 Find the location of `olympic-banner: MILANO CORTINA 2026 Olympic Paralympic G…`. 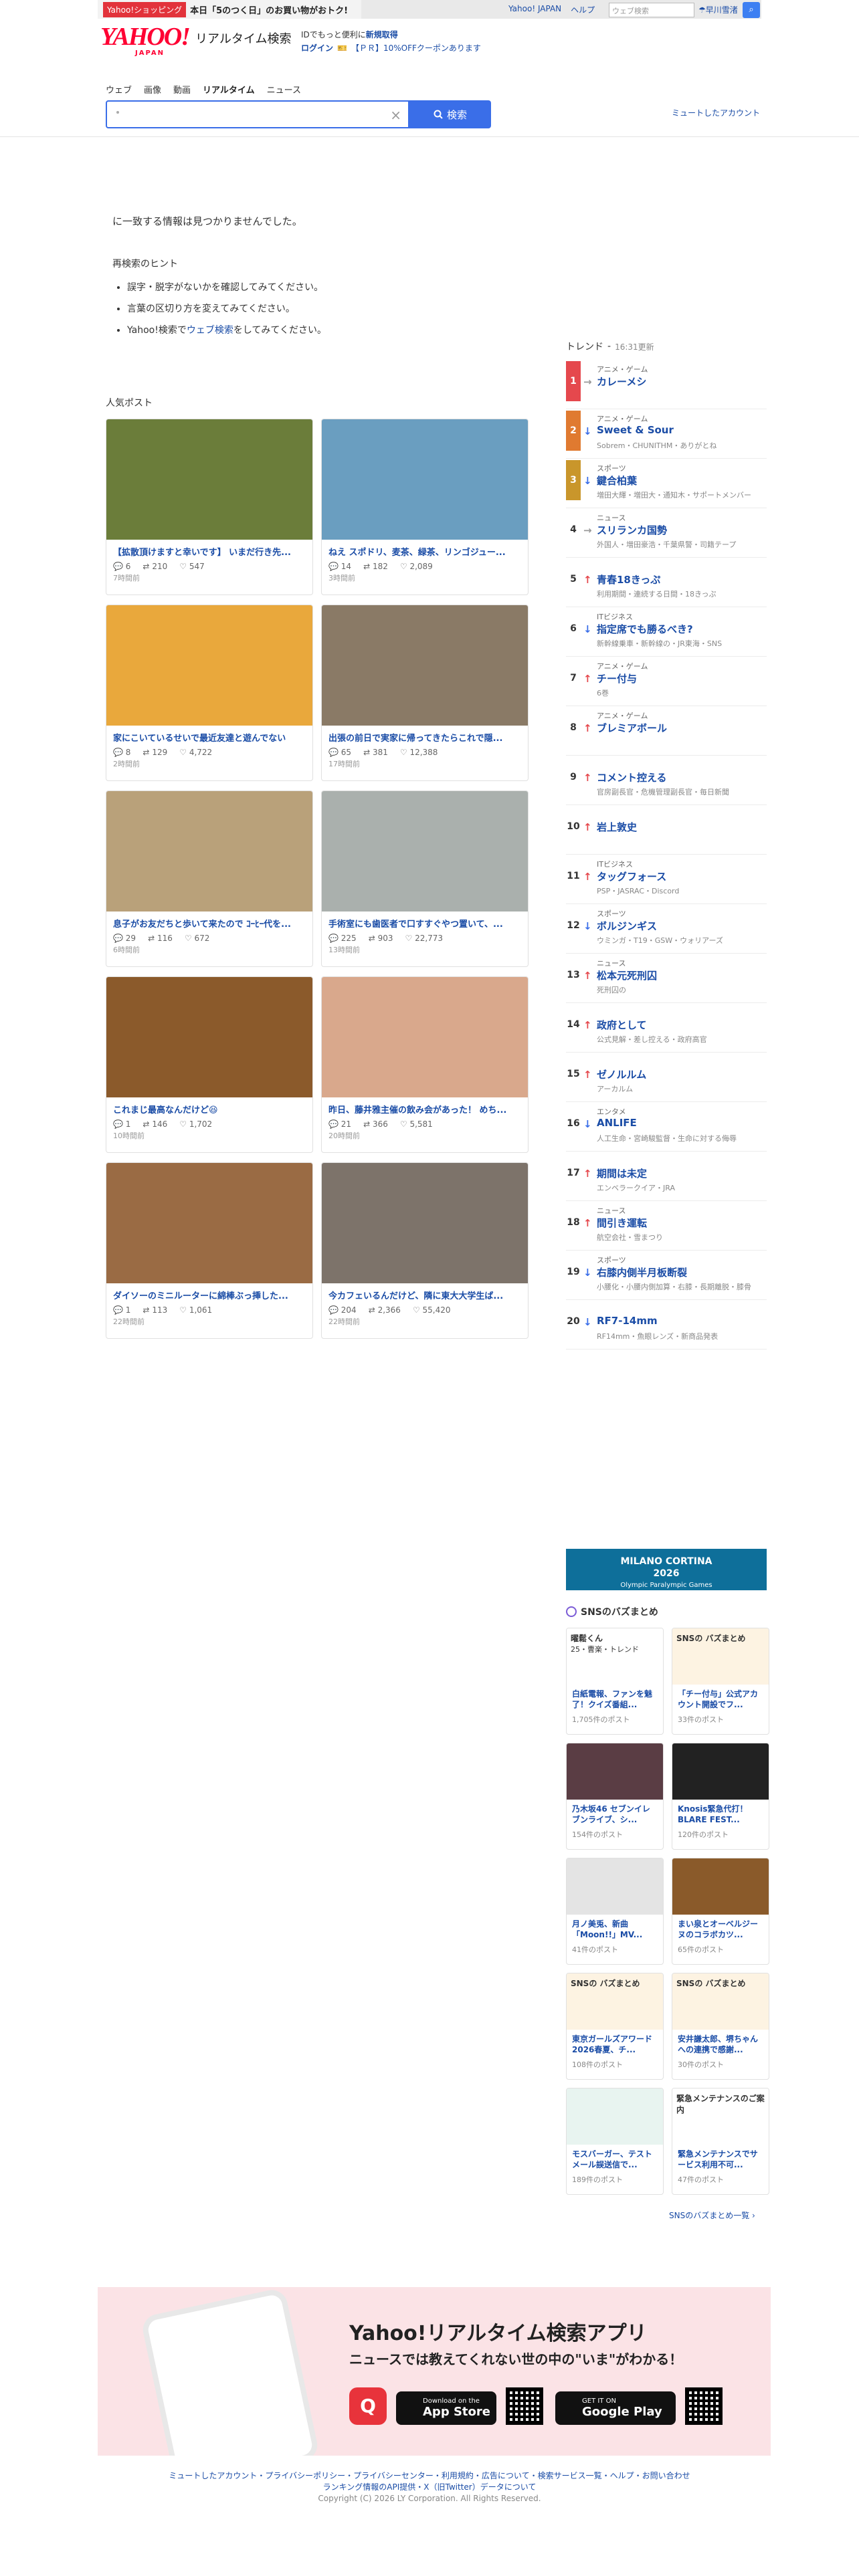

olympic-banner: MILANO CORTINA 2026 Olympic Paralympic G… is located at coordinates (666, 1570).